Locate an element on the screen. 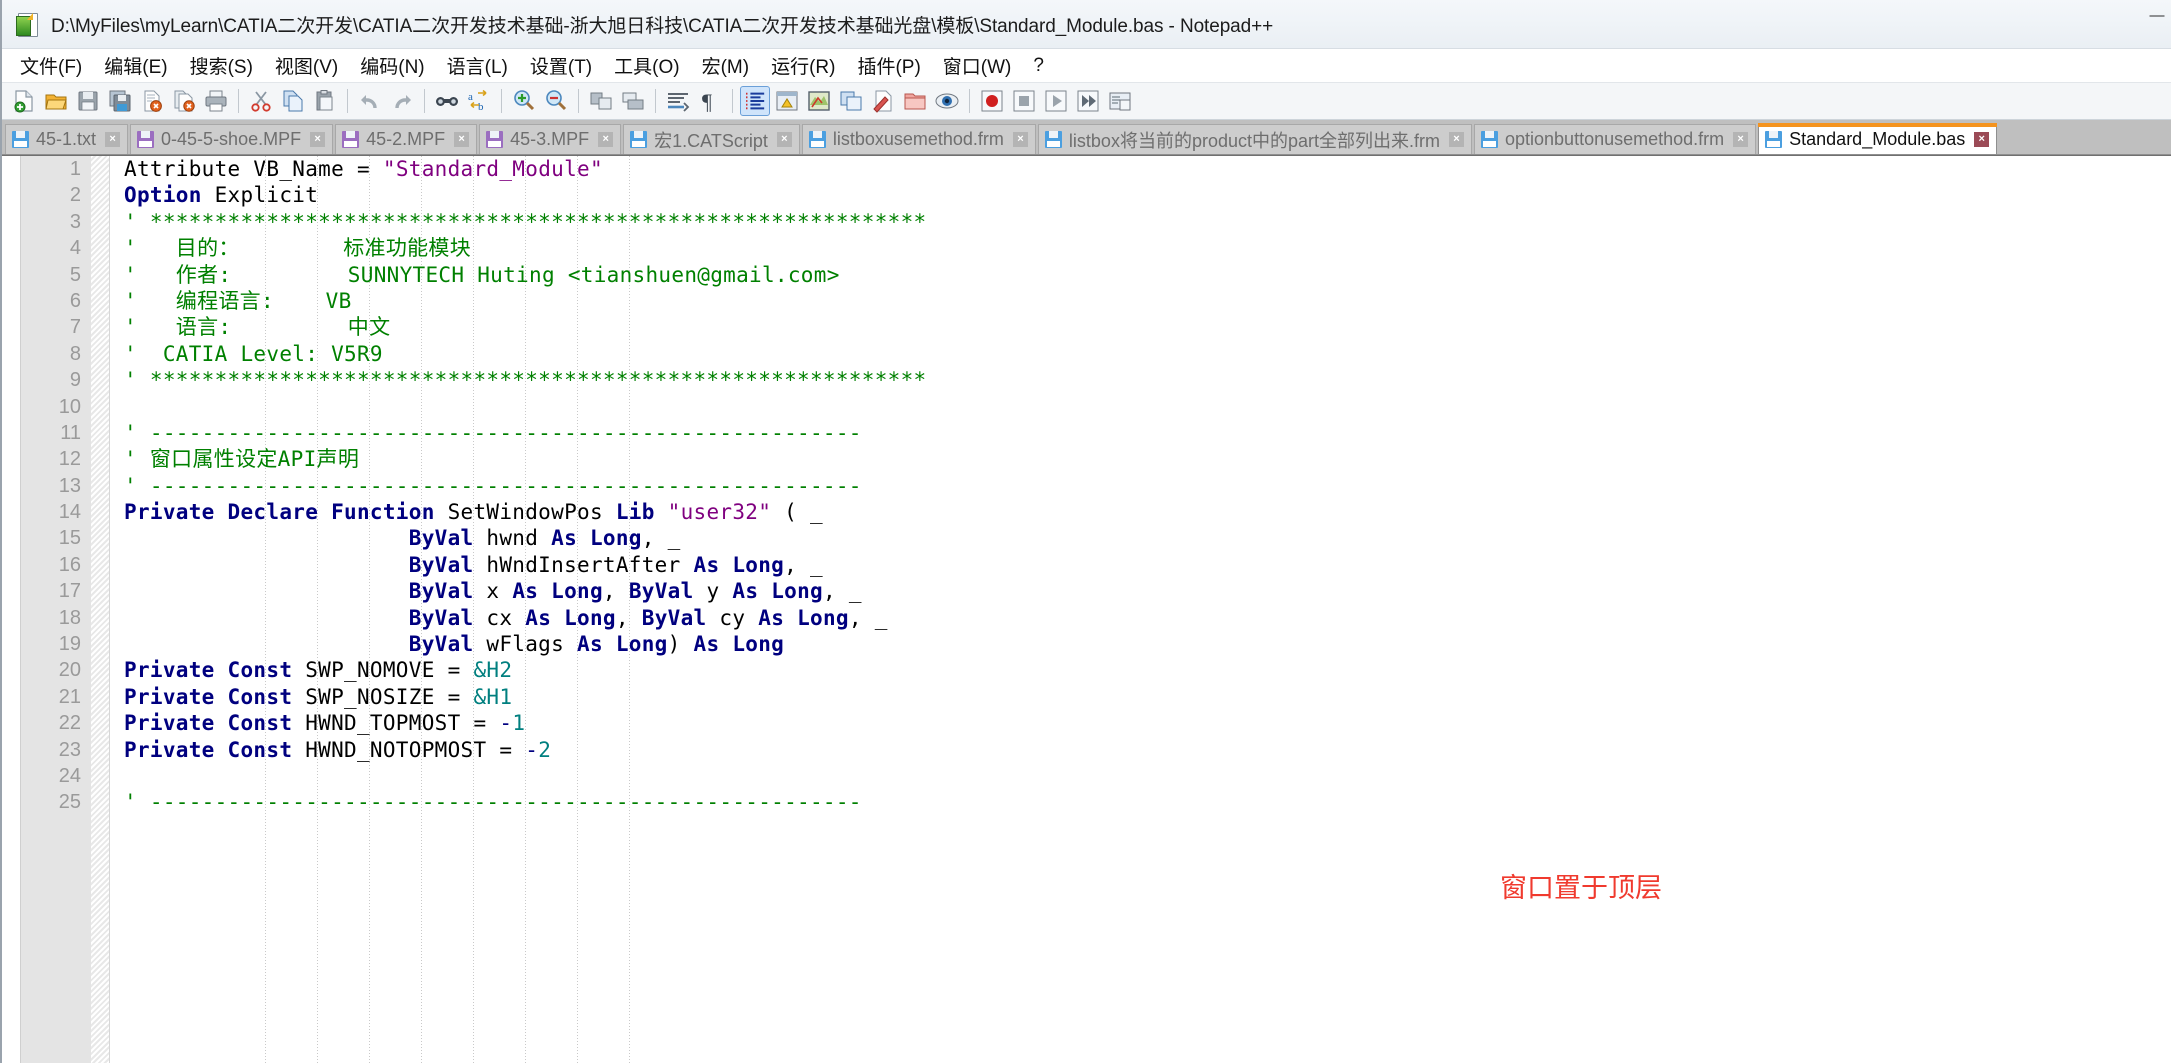 This screenshot has width=2171, height=1063. user-defined-language-icon is located at coordinates (787, 101).